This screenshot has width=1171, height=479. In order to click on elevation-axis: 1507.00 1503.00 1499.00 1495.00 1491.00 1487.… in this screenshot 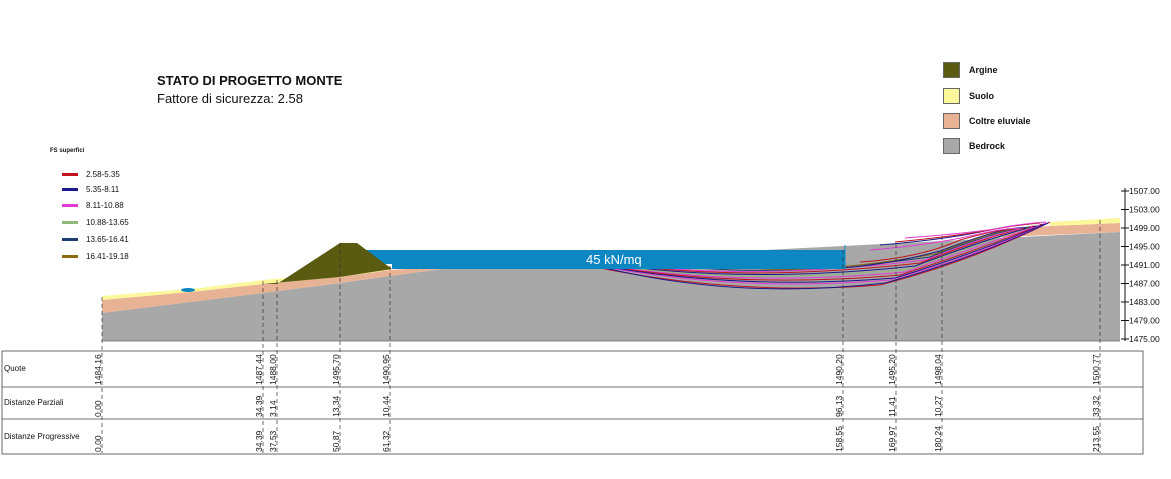, I will do `click(1140, 265)`.